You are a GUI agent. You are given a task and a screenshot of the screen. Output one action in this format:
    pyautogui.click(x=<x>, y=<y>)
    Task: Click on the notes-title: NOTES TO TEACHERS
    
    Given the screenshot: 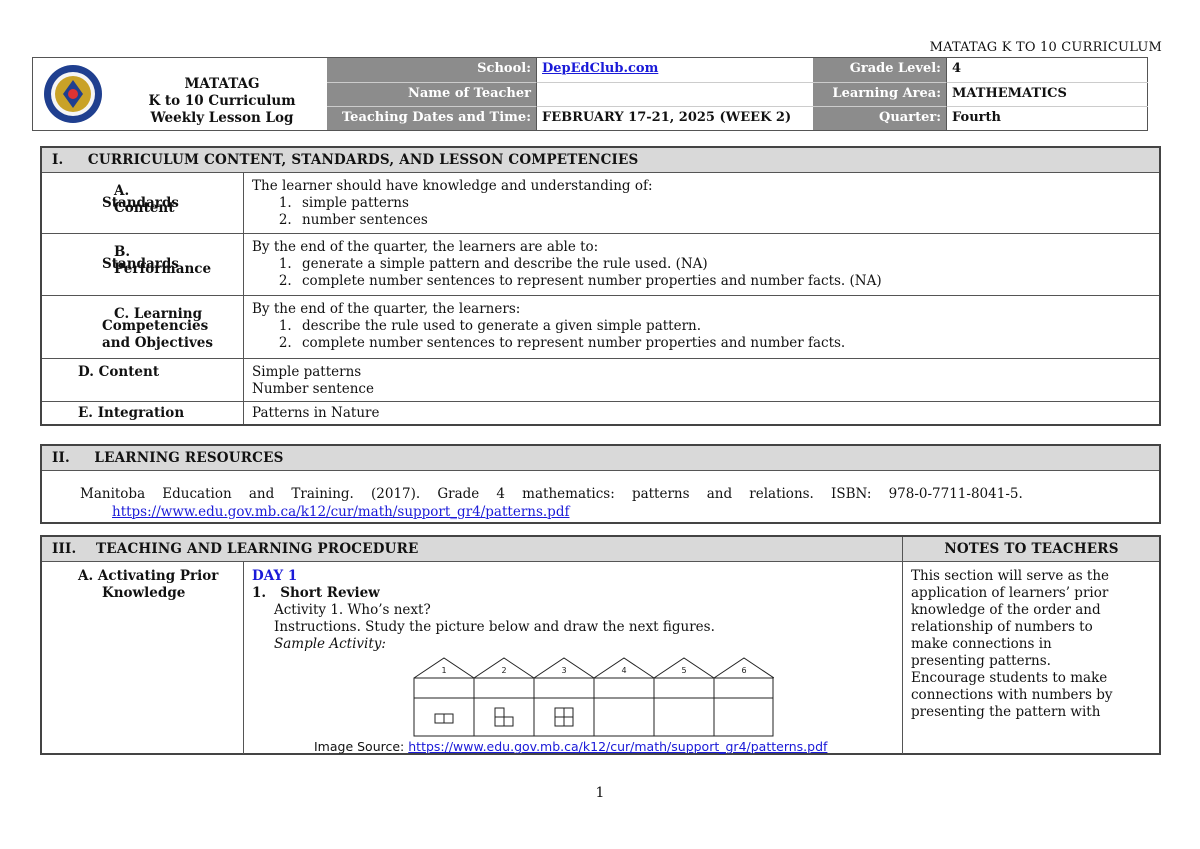 What is the action you would take?
    pyautogui.click(x=1031, y=549)
    